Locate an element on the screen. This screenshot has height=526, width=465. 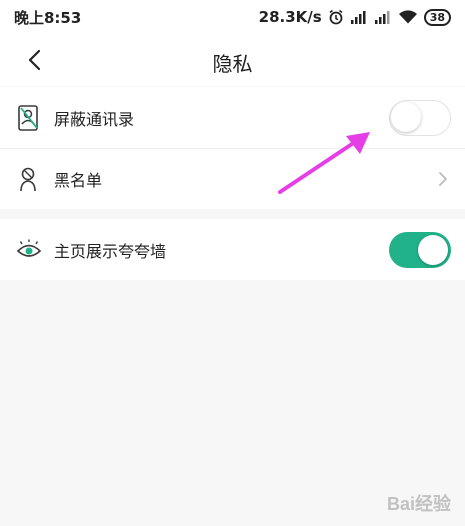
praise-wall-label: 主页展示夸夸墙 is located at coordinates (110, 251).